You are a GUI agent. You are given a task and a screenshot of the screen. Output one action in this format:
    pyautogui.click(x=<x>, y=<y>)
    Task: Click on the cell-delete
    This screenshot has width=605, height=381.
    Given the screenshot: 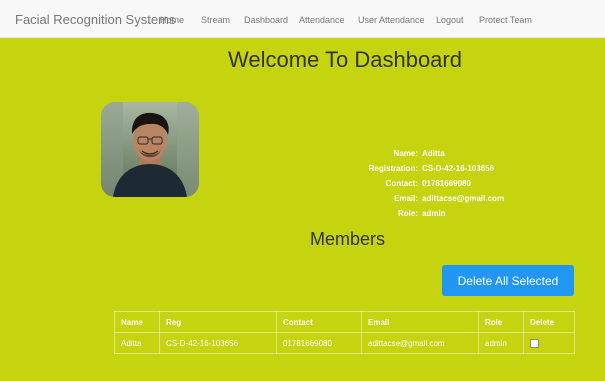 What is the action you would take?
    pyautogui.click(x=549, y=343)
    